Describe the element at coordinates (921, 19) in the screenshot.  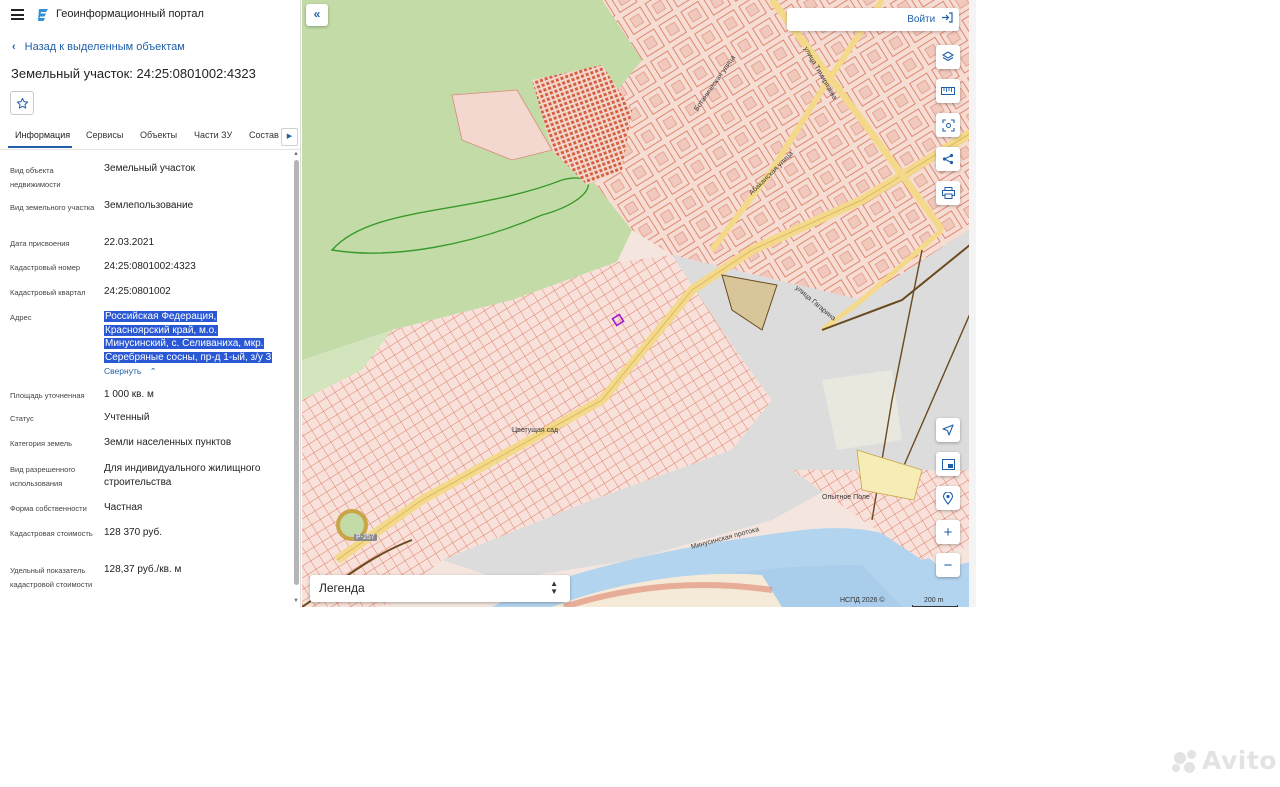
I see `login-label: Войти` at that location.